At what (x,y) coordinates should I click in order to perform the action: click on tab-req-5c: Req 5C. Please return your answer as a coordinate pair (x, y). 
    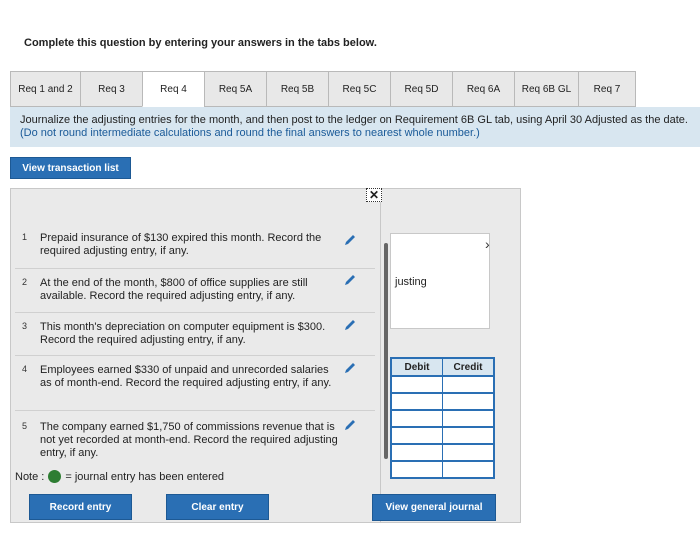
    Looking at the image, I should click on (359, 89).